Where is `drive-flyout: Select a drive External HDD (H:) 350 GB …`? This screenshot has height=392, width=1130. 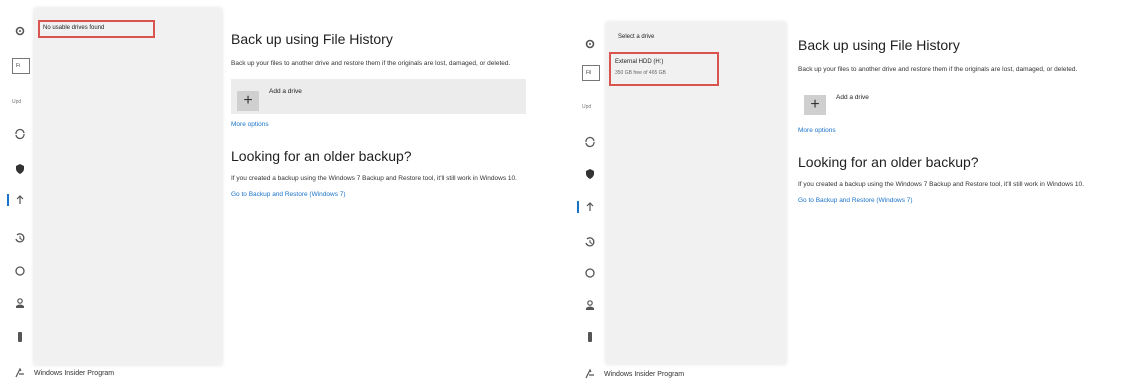
drive-flyout: Select a drive External HDD (H:) 350 GB … is located at coordinates (696, 193).